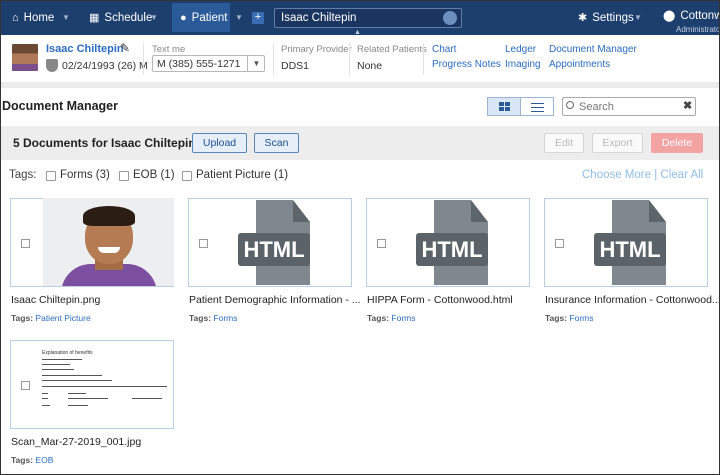 This screenshot has width=720, height=475. Describe the element at coordinates (466, 64) in the screenshot. I see `link-progress-notes: Progress Notes` at that location.